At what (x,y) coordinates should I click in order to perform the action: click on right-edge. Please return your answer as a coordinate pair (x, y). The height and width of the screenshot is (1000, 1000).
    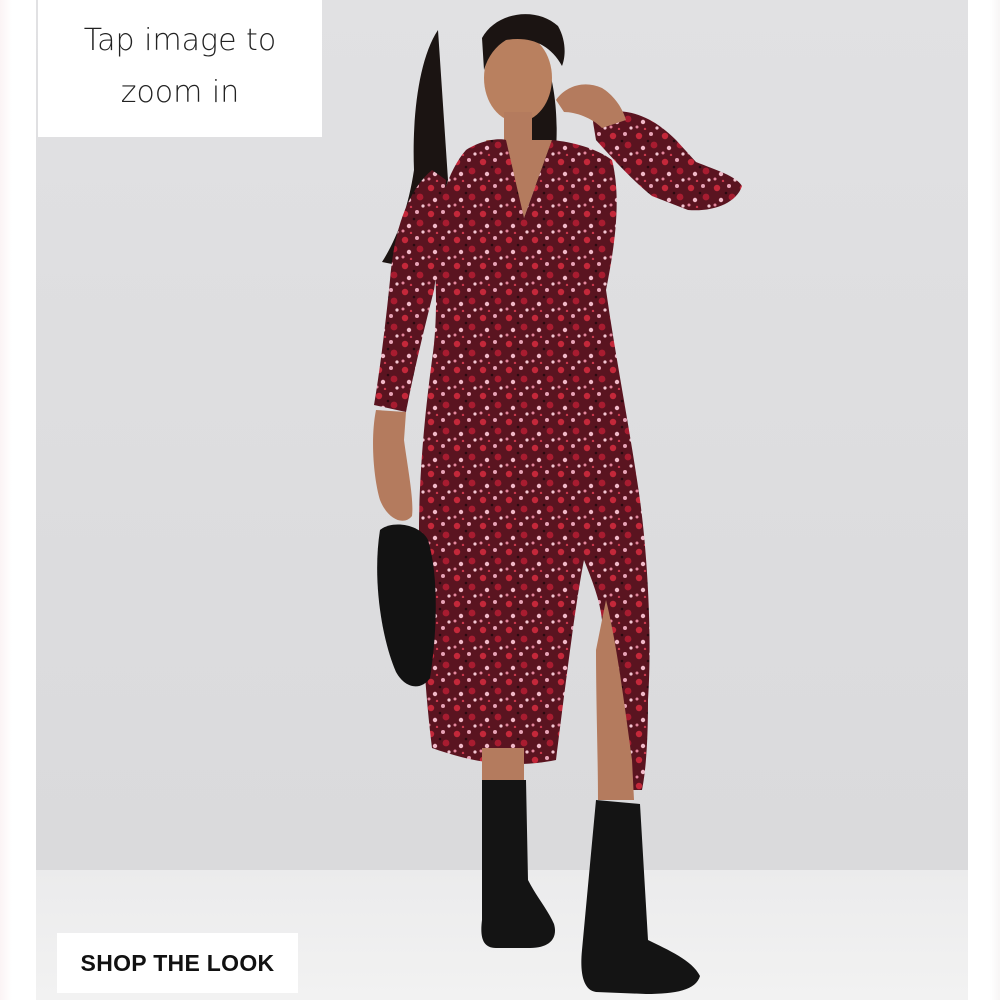
    Looking at the image, I should click on (984, 500).